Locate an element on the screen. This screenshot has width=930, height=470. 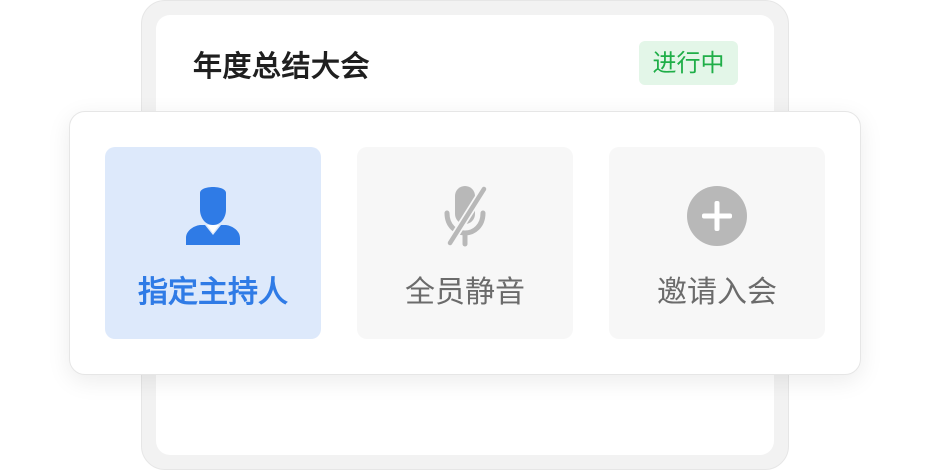
mic-muted-icon is located at coordinates (466, 216).